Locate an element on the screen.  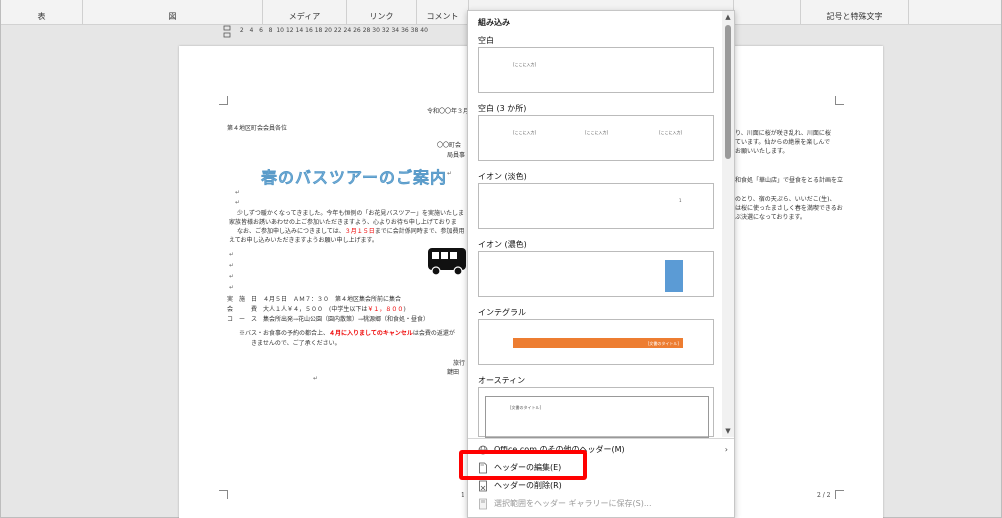
ribbon-group-table: 表 is located at coordinates (42, 12).